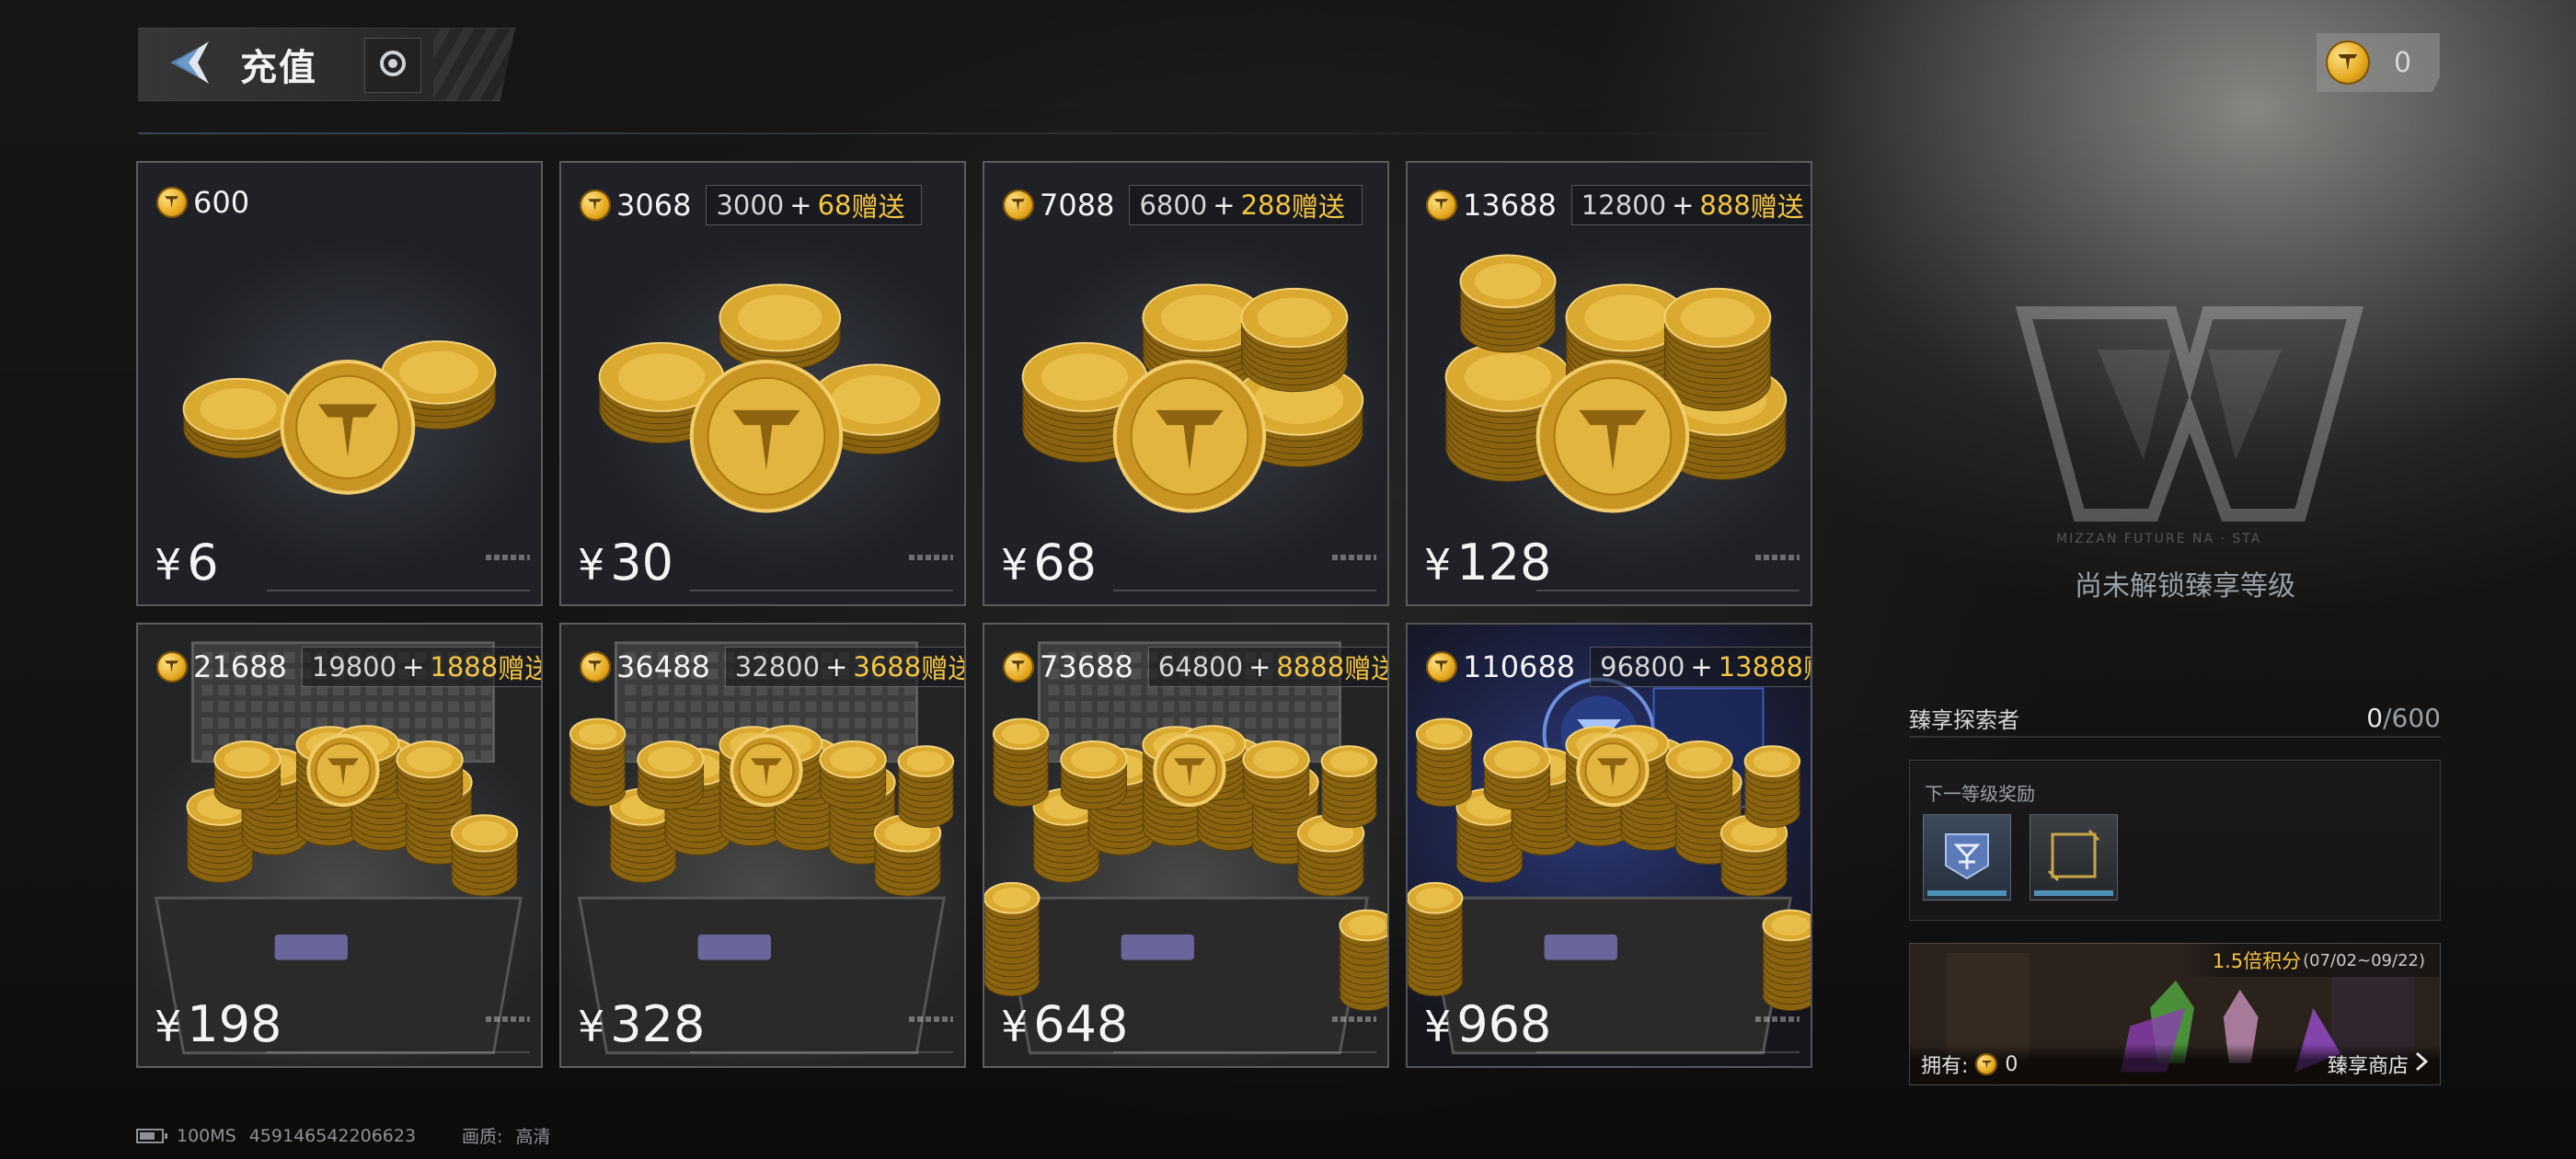 Image resolution: width=2576 pixels, height=1159 pixels. I want to click on status-bar: 100MS 459146542206623 画质: 高清, so click(343, 1135).